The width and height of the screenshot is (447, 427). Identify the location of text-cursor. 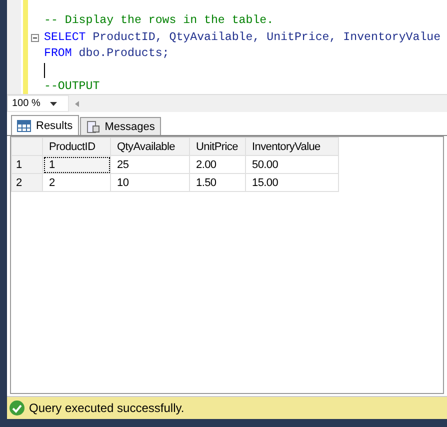
(44, 70).